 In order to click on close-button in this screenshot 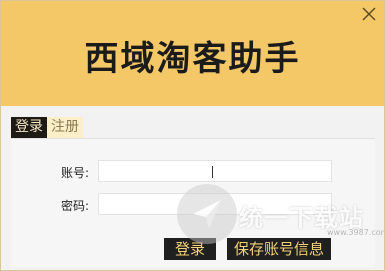, I will do `click(369, 14)`.